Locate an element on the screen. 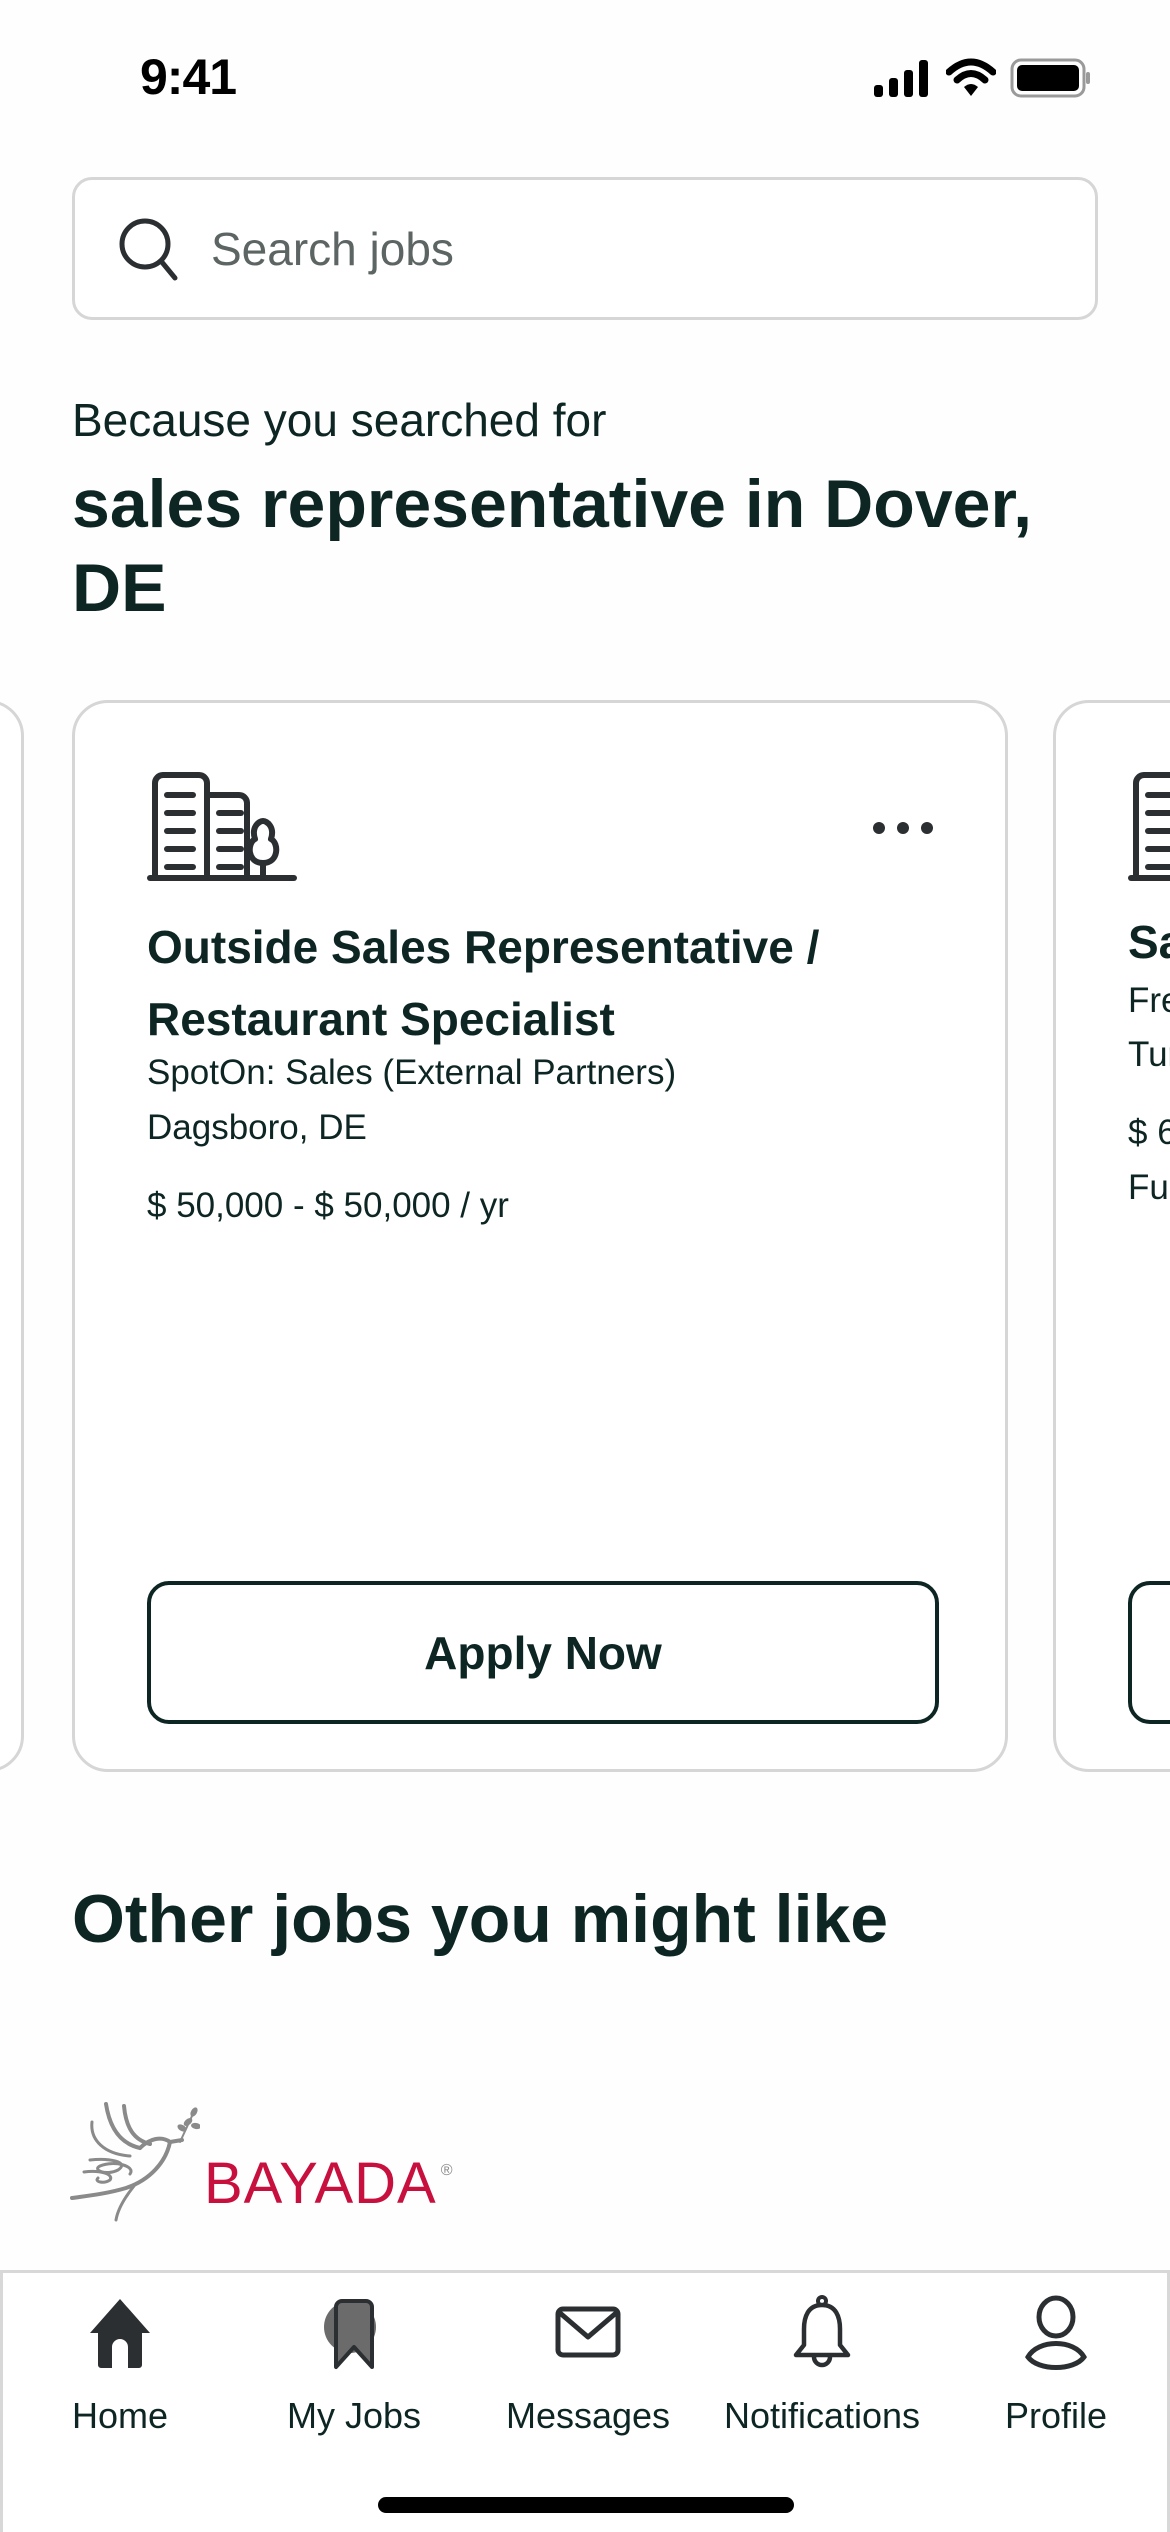 This screenshot has width=1170, height=2532. job-salary: $ 50,000 - $ 50,000 / yr is located at coordinates (328, 1205).